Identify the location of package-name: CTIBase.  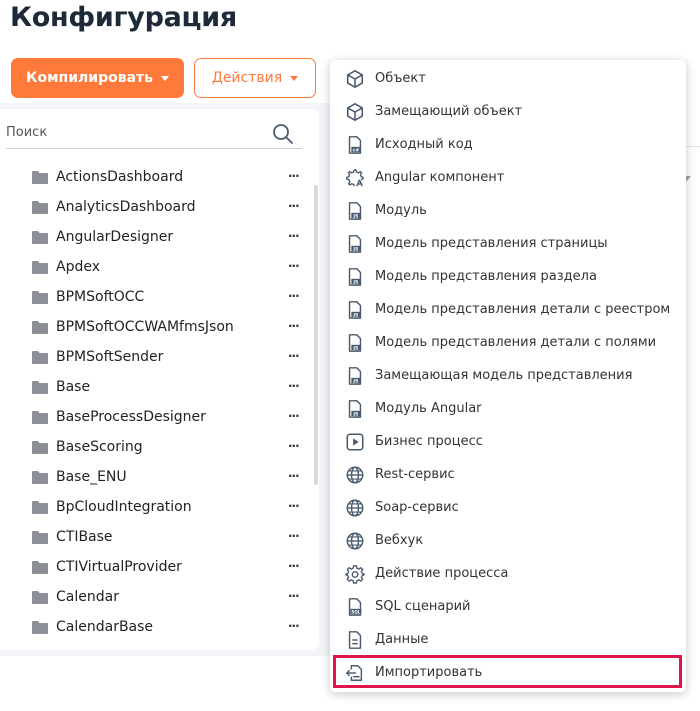
(84, 537).